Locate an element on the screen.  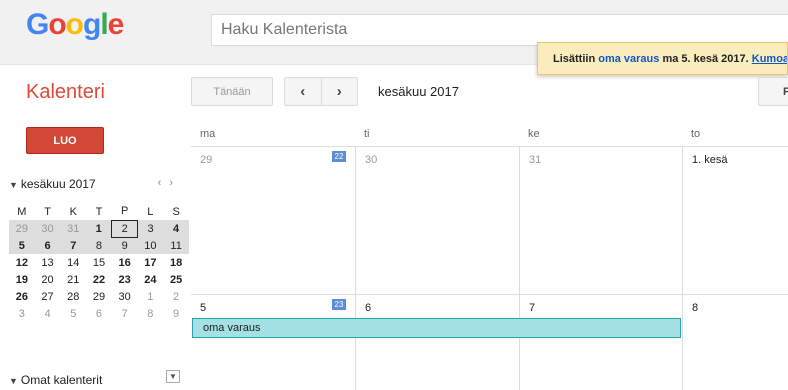
mini-day: 24 is located at coordinates (151, 279).